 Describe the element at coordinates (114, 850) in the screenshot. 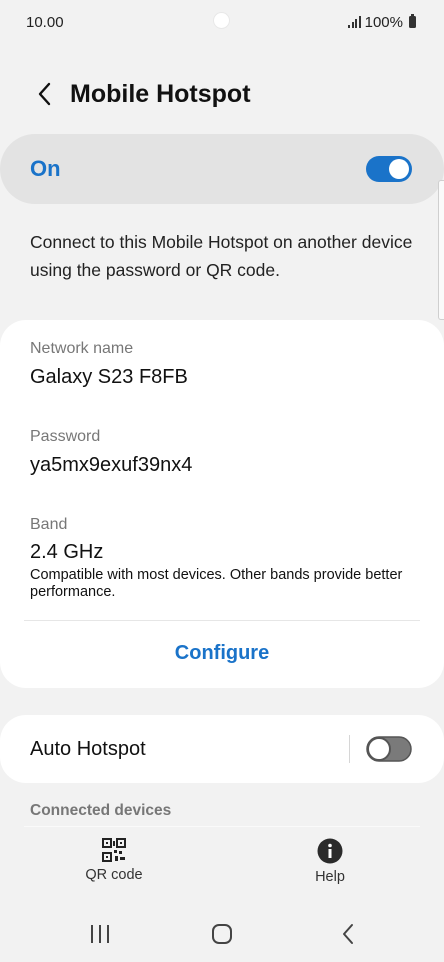

I see `qr-code-icon` at that location.